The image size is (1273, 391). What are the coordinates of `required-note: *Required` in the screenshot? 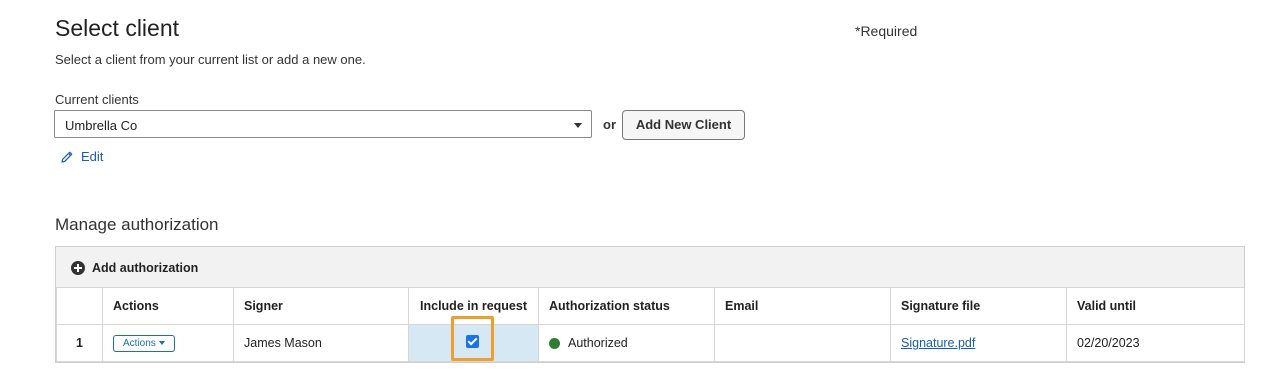 It's located at (886, 31).